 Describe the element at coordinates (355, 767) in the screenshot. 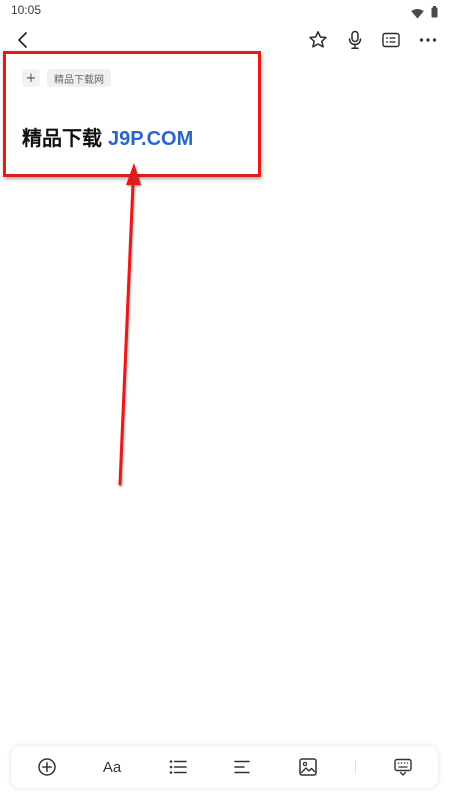

I see `toolbar-divider` at that location.